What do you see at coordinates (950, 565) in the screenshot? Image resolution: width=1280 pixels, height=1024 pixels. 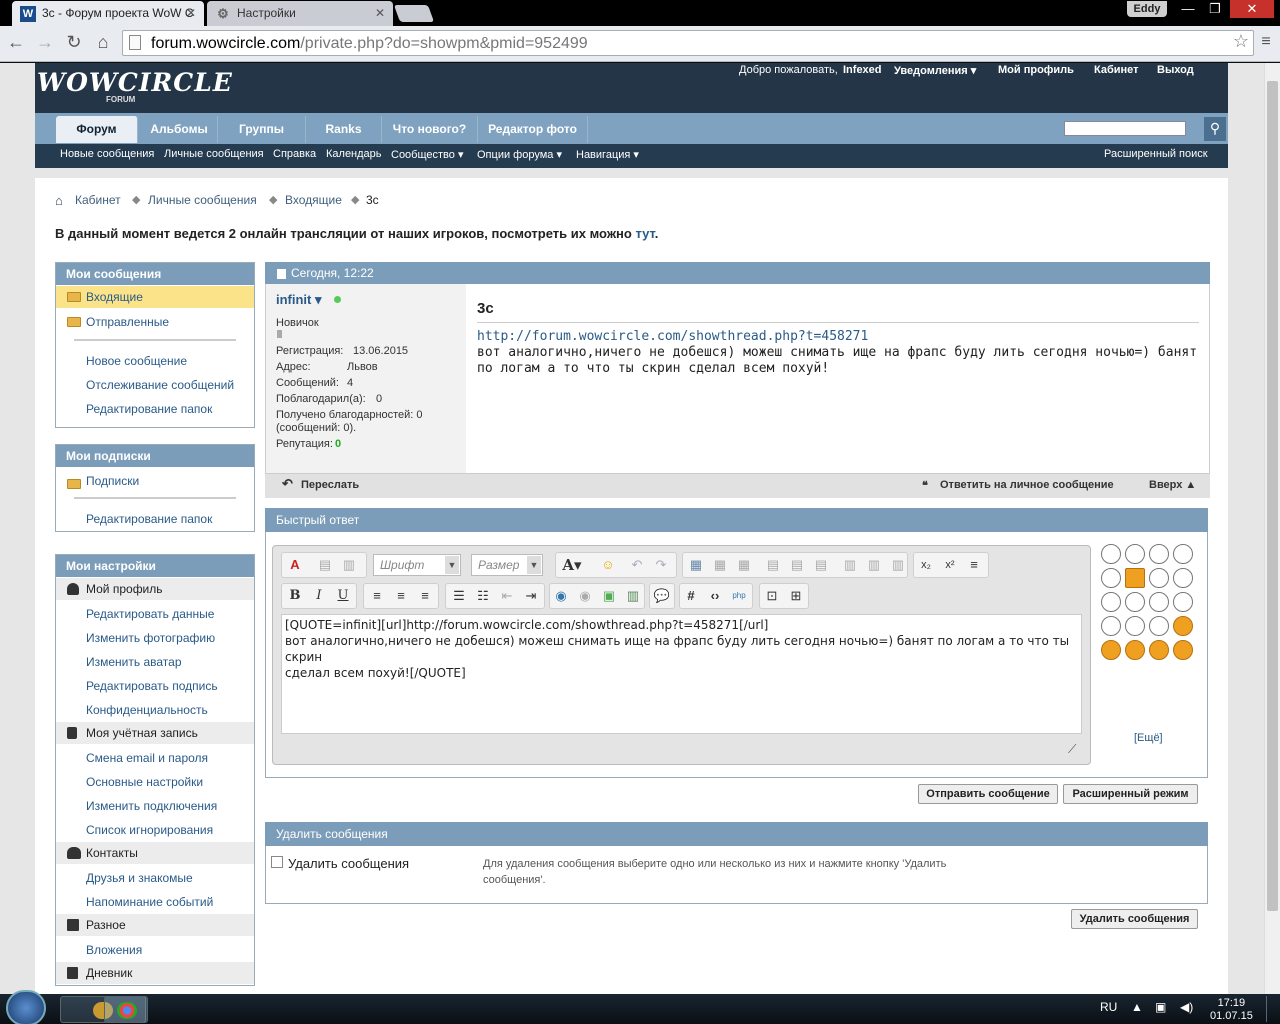 I see `superscript-icon: x²` at bounding box center [950, 565].